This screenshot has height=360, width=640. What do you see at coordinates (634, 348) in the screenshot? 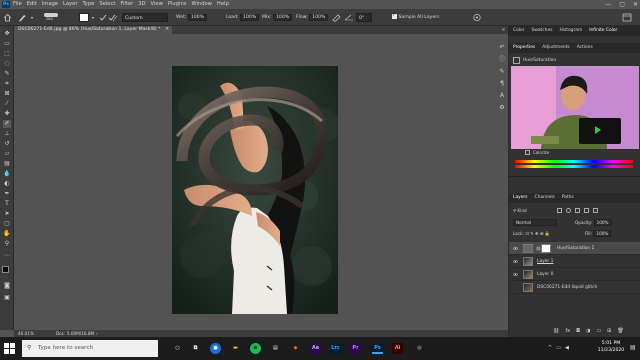
I see `notifications-icon: ▤` at bounding box center [634, 348].